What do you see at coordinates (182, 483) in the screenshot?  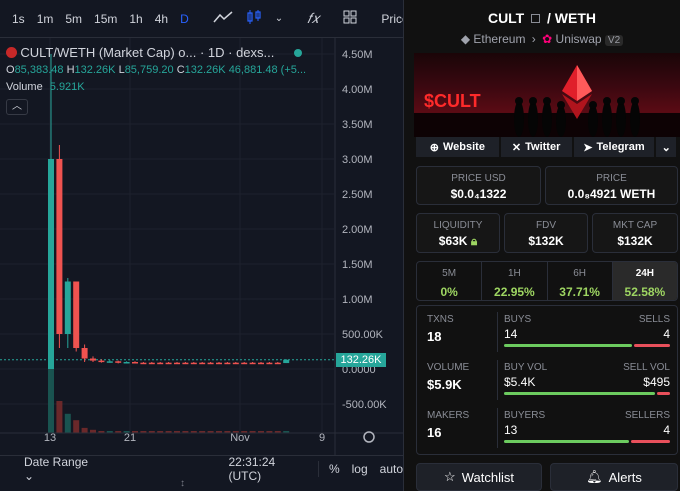 I see `resize-handle-icon: ↕` at bounding box center [182, 483].